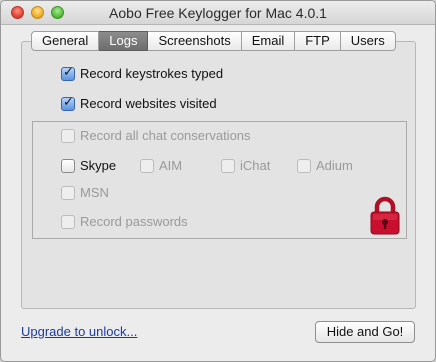 This screenshot has width=436, height=362. Describe the element at coordinates (268, 41) in the screenshot. I see `tab-email: Email` at that location.